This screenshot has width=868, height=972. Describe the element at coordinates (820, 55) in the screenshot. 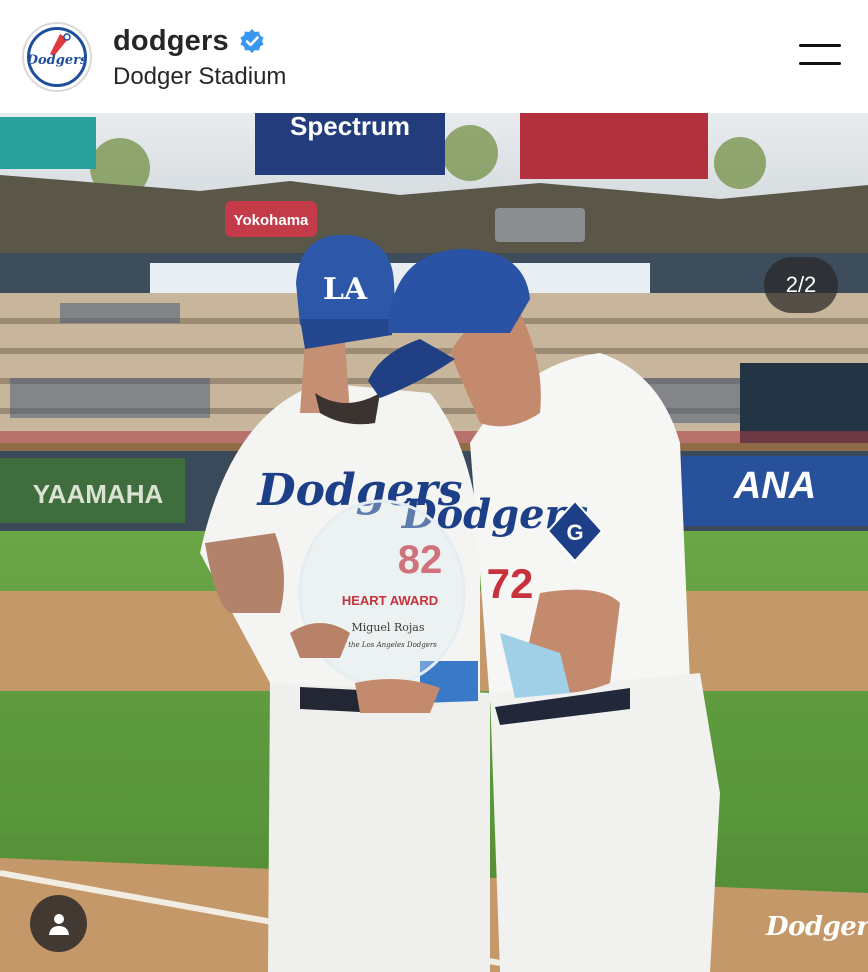

I see `hamburger-menu-icon` at that location.